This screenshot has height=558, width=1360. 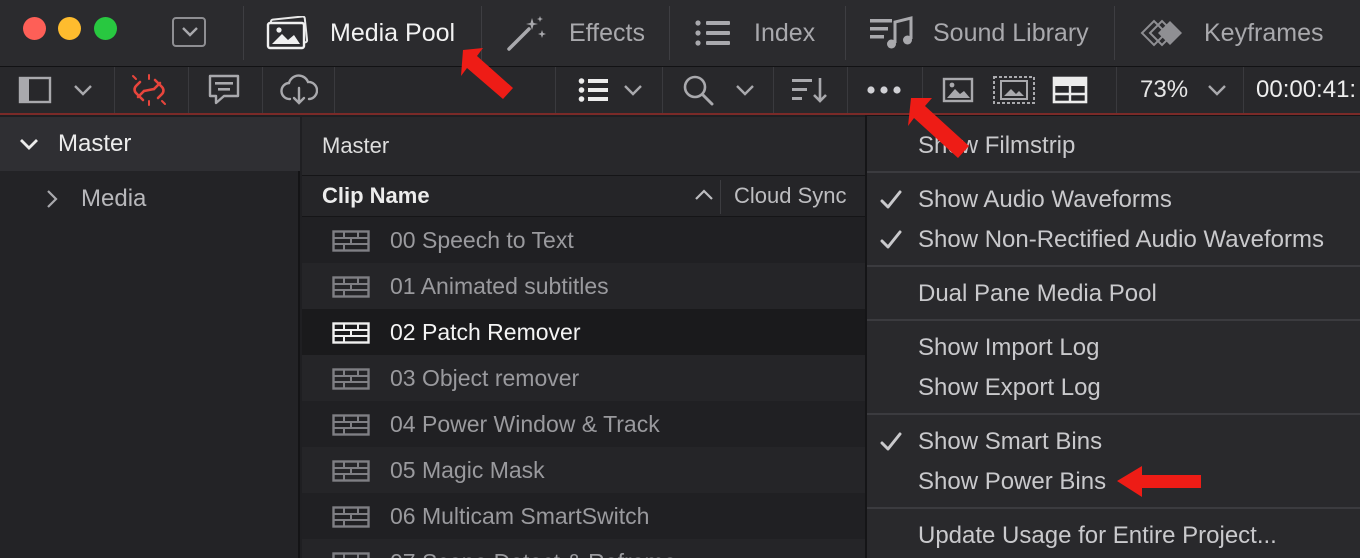 What do you see at coordinates (594, 90) in the screenshot?
I see `list-view-button` at bounding box center [594, 90].